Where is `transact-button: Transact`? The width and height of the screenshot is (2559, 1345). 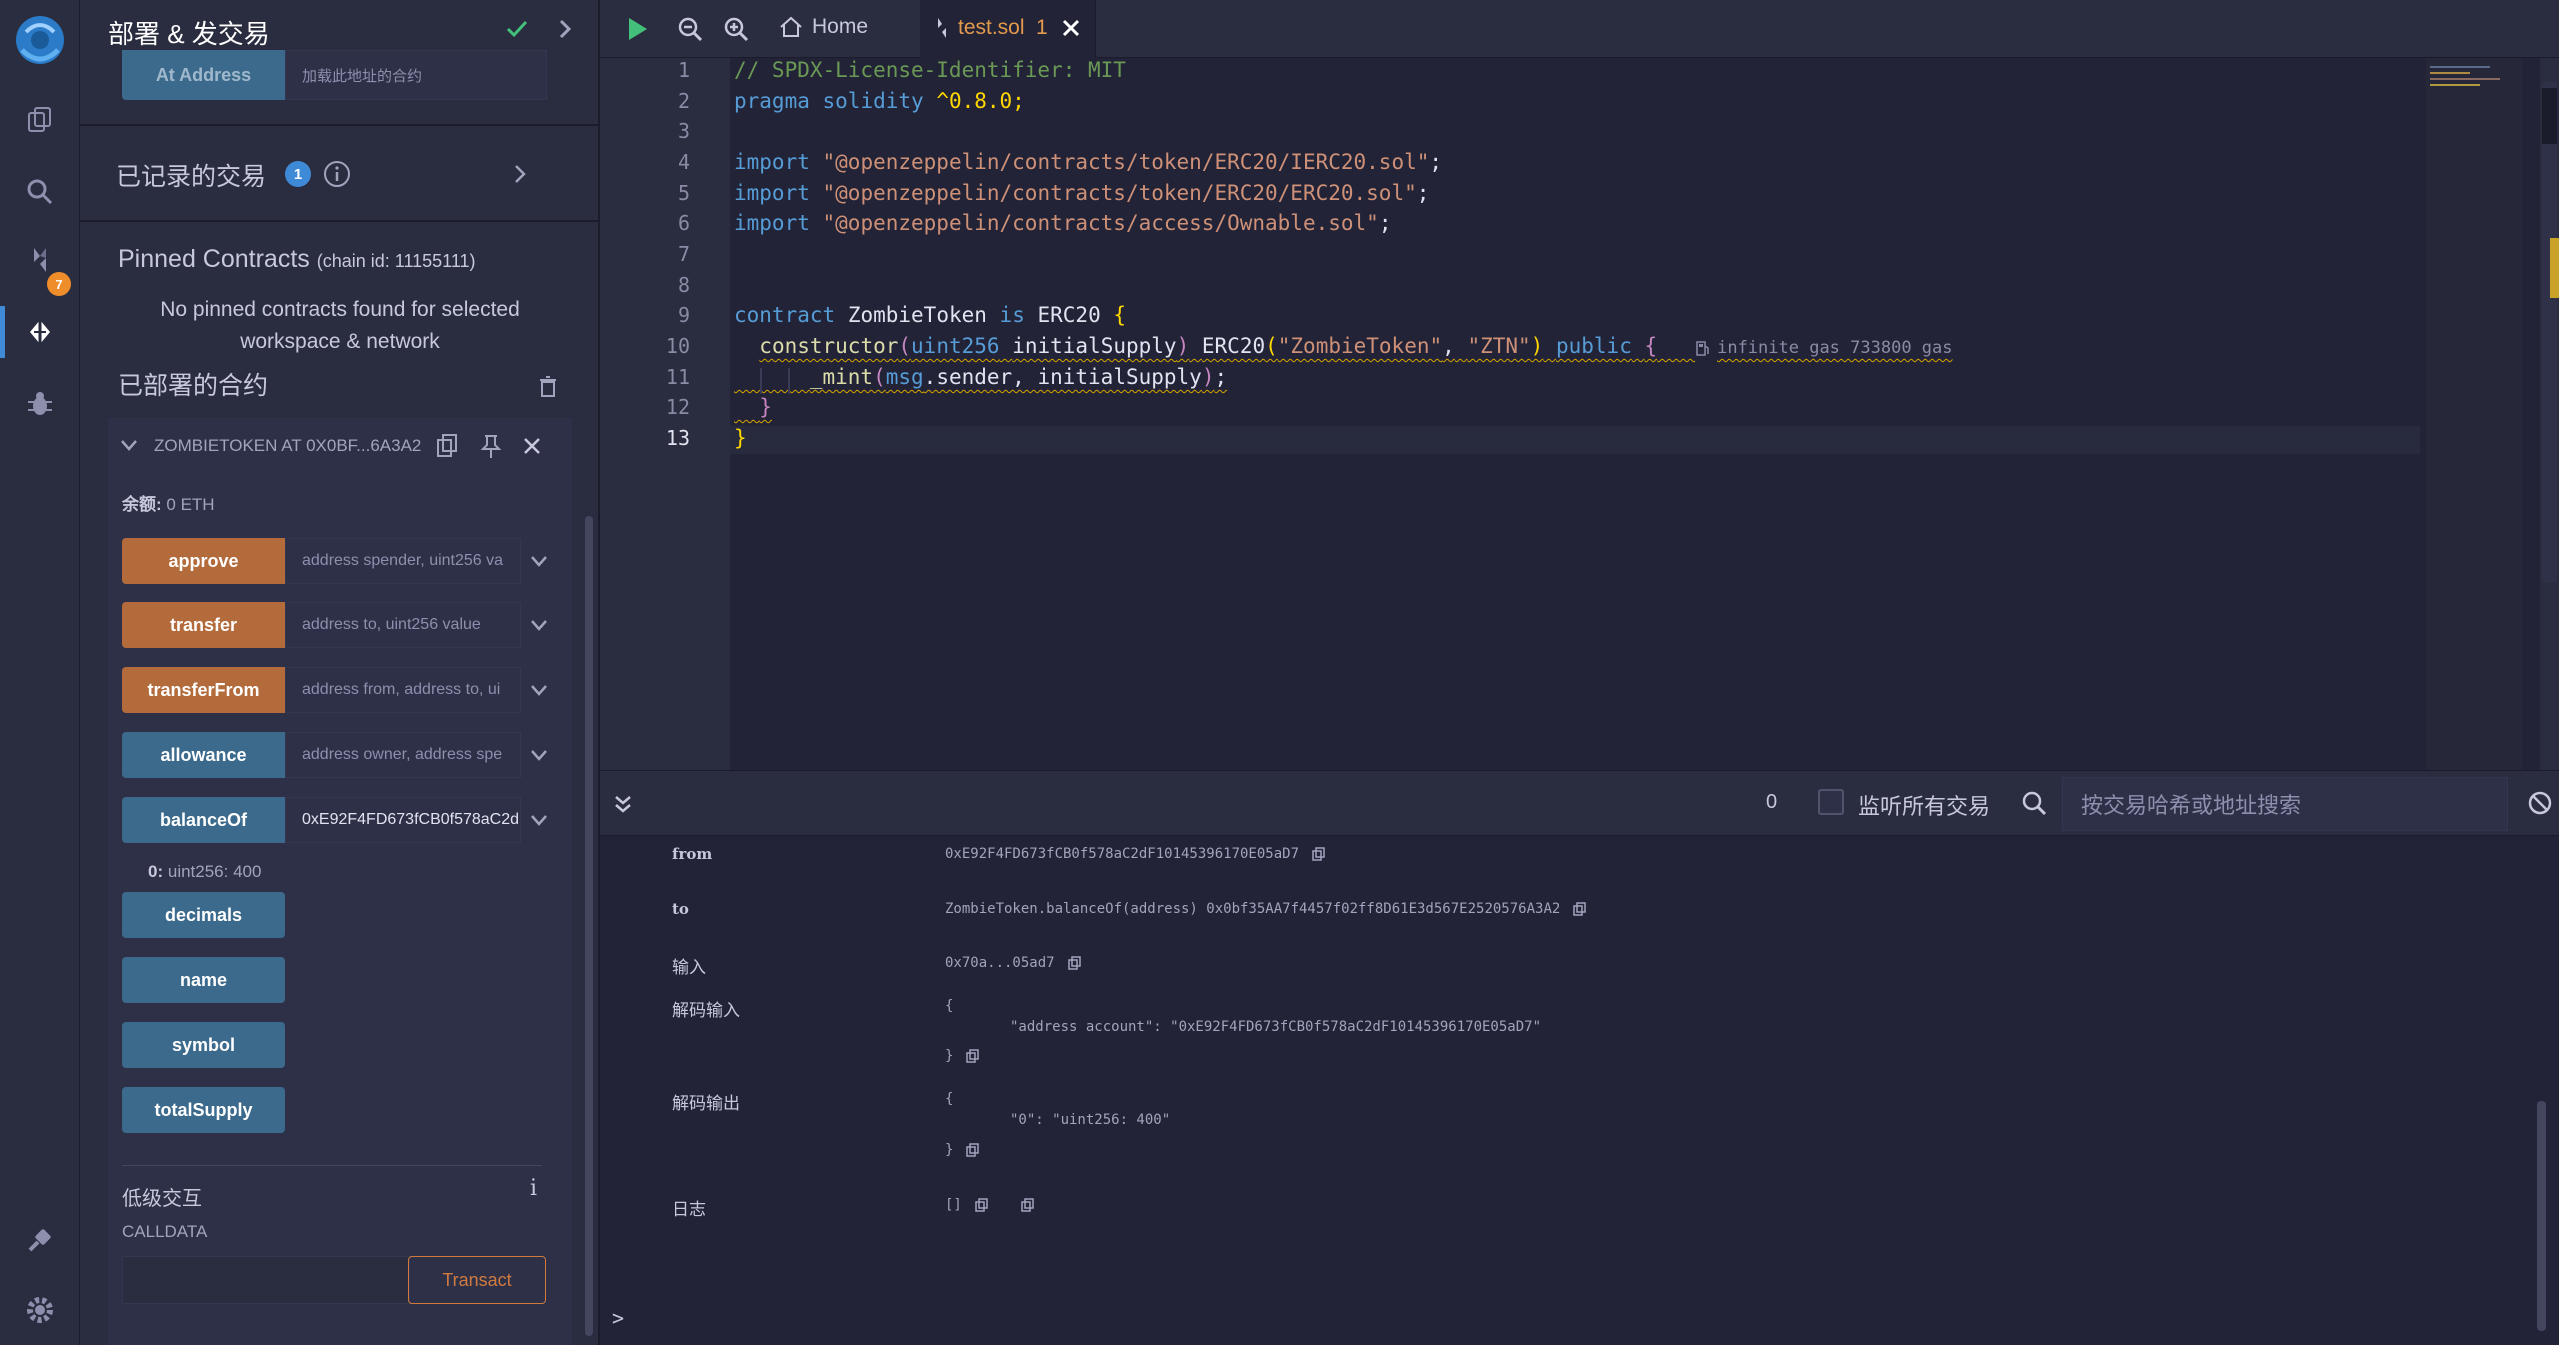
transact-button: Transact is located at coordinates (477, 1280).